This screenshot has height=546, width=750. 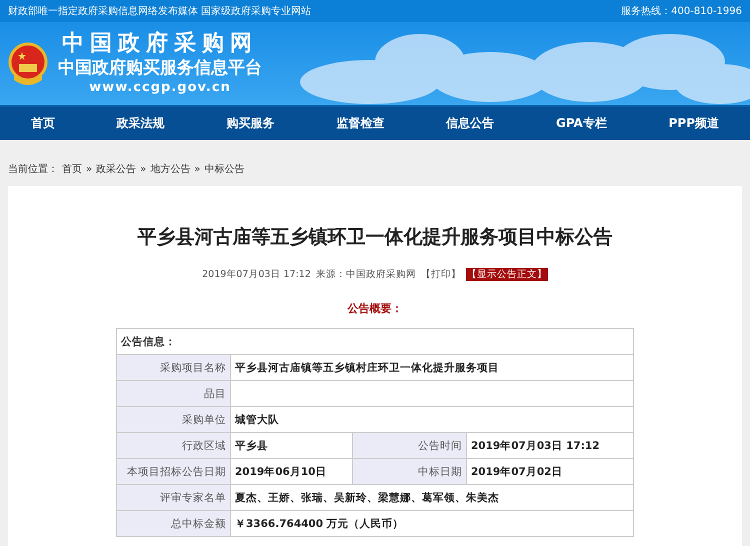 I want to click on site-subtitle: 中国政府购买服务信息平台, so click(x=160, y=67).